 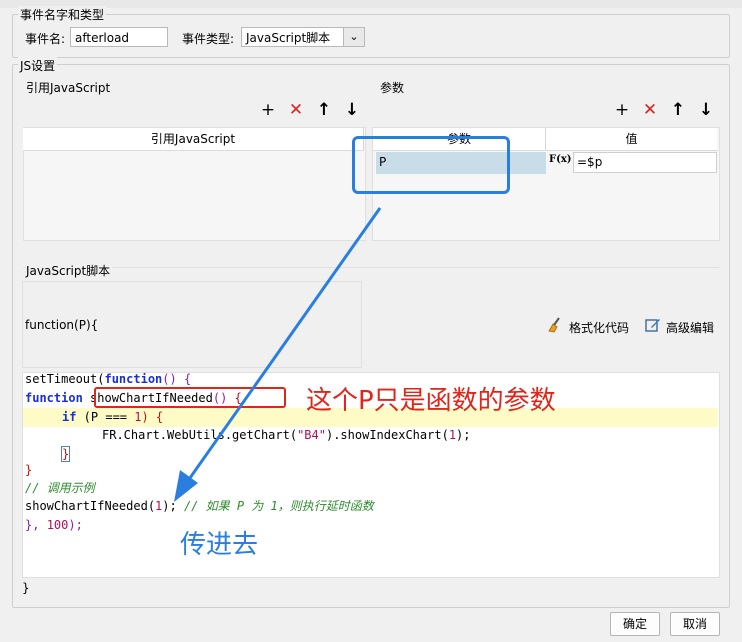 What do you see at coordinates (635, 624) in the screenshot?
I see `ok-button: 确定` at bounding box center [635, 624].